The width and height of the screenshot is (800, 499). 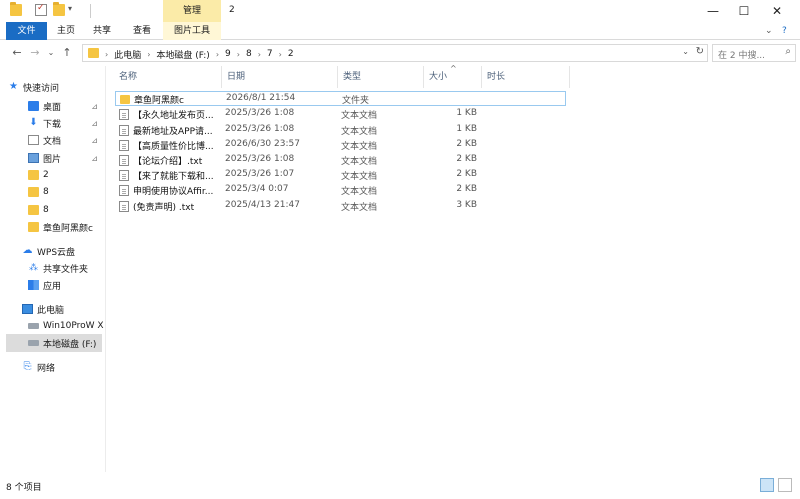 What do you see at coordinates (46, 368) in the screenshot?
I see `nav-label: 网络` at bounding box center [46, 368].